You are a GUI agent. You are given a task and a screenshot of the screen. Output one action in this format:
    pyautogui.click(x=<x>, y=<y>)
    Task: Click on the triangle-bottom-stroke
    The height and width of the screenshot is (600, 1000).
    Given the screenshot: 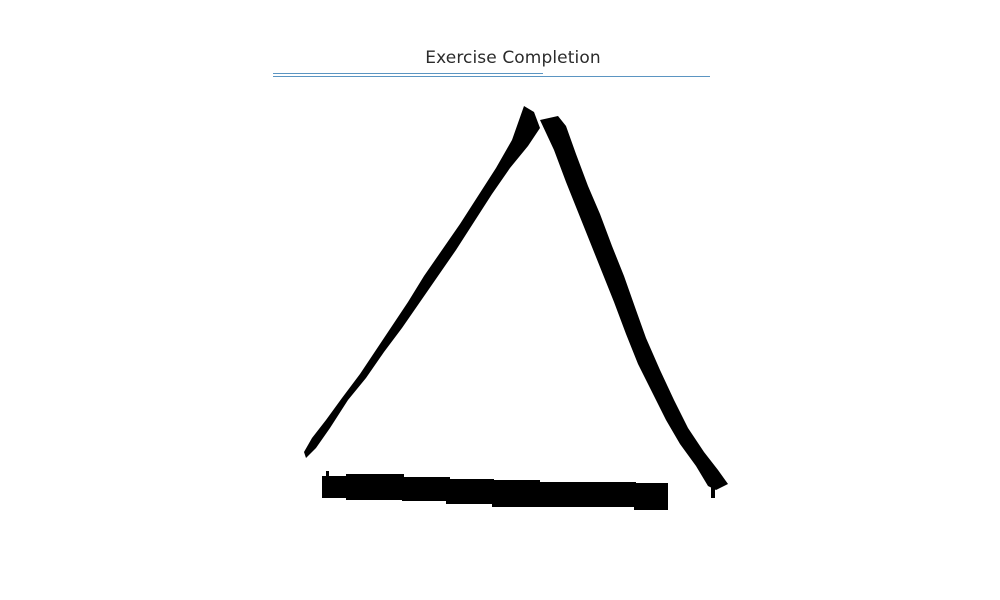 What is the action you would take?
    pyautogui.click(x=495, y=490)
    